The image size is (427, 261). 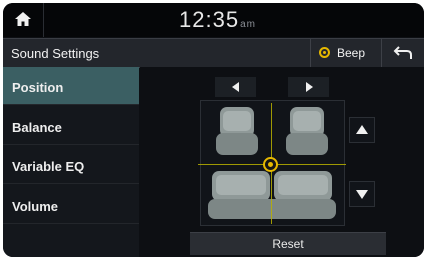 I want to click on beep-toggle: Beep, so click(x=346, y=53).